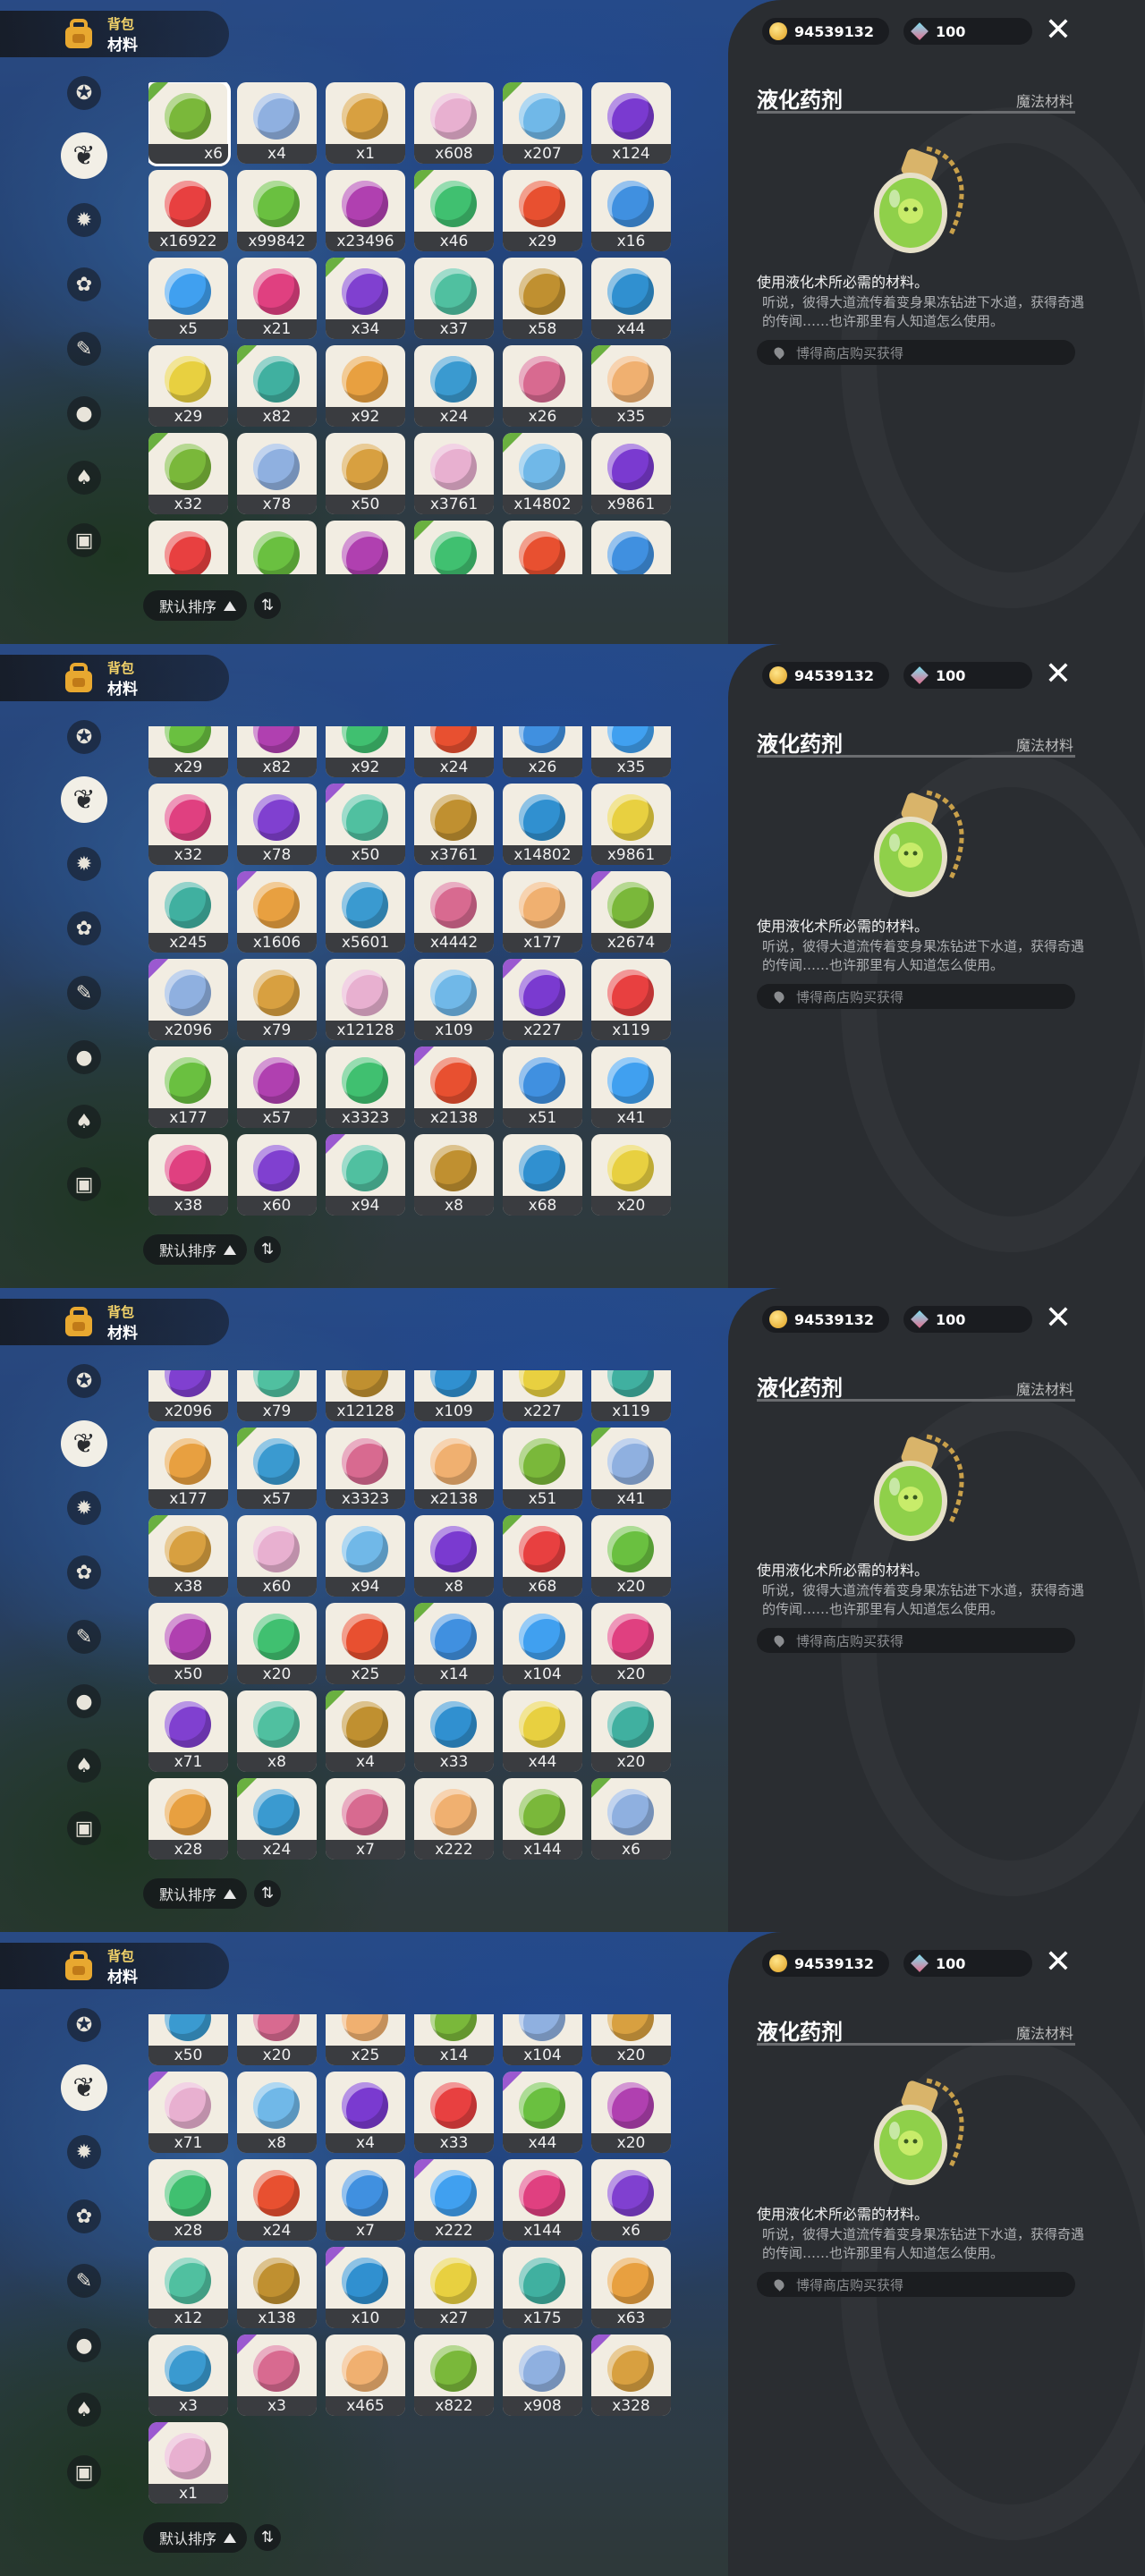  I want to click on inventory-item-slot: x222, so click(454, 2200).